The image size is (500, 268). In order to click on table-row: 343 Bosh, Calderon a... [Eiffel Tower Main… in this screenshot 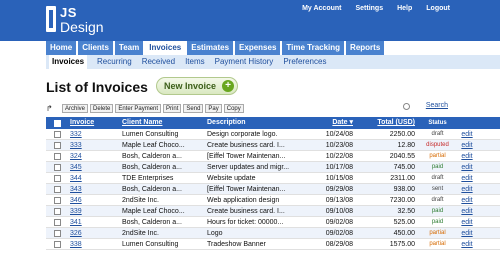, I will do `click(273, 189)`.